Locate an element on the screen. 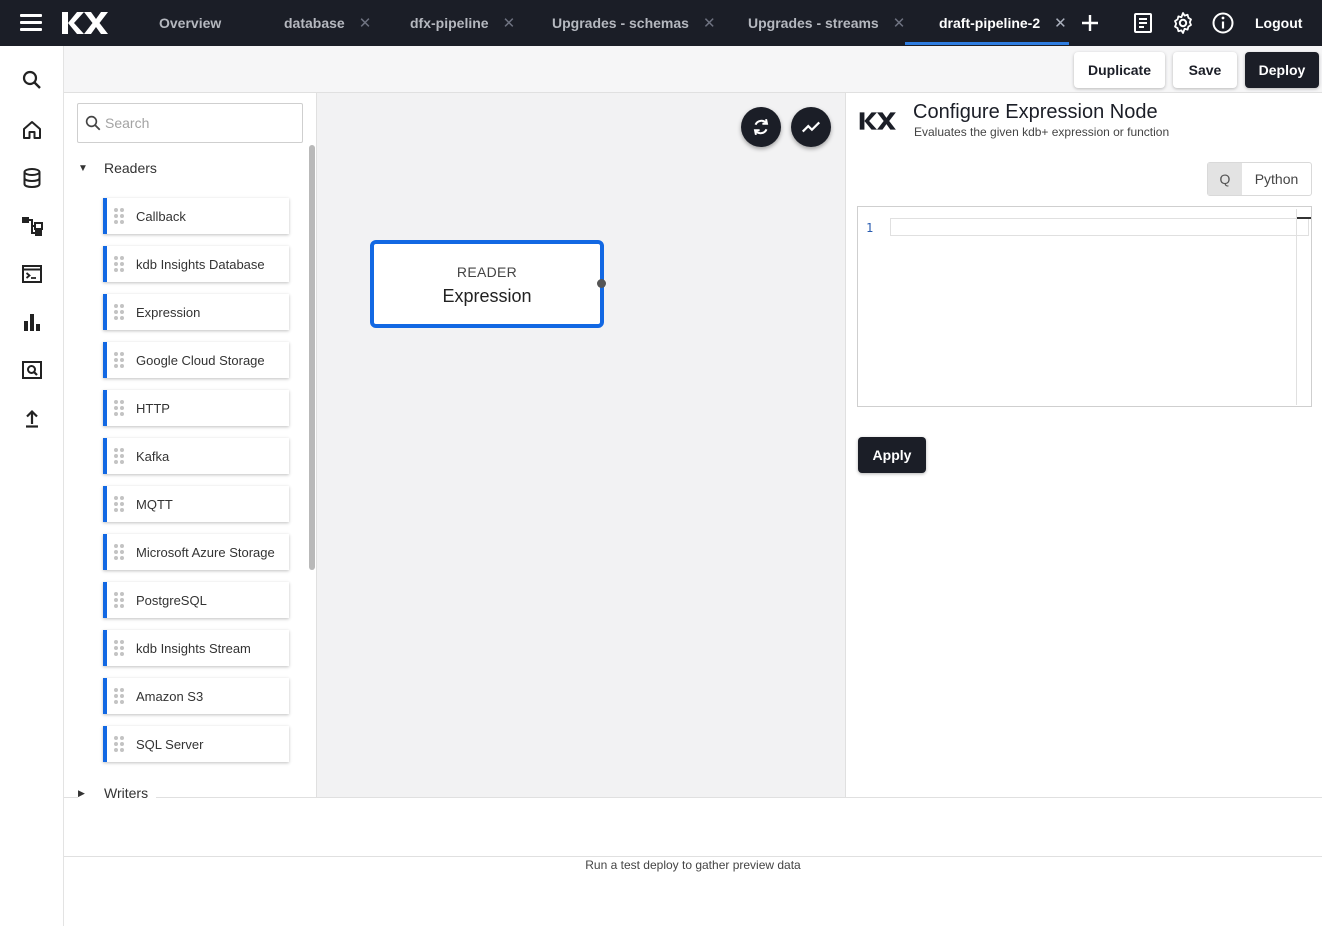  node-item-label: kdb Insights Stream is located at coordinates (193, 648).